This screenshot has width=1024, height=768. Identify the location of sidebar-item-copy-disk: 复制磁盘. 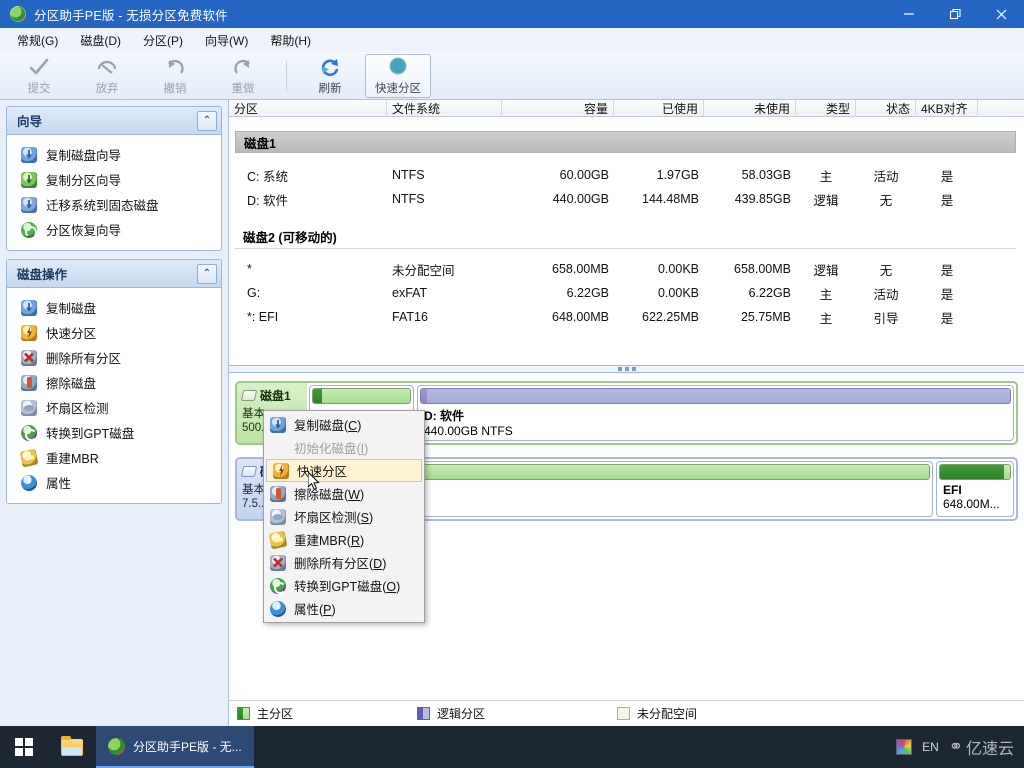
(114, 307).